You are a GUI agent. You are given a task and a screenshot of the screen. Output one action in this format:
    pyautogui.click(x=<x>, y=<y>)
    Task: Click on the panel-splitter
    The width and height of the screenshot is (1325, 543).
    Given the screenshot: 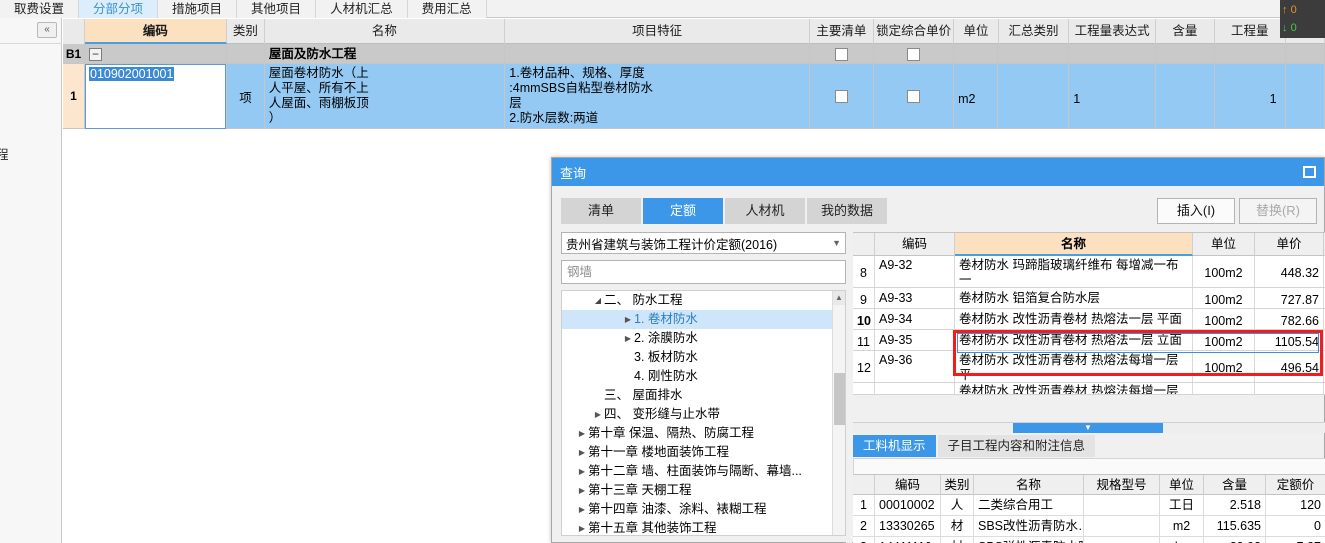 What is the action you would take?
    pyautogui.click(x=849, y=387)
    